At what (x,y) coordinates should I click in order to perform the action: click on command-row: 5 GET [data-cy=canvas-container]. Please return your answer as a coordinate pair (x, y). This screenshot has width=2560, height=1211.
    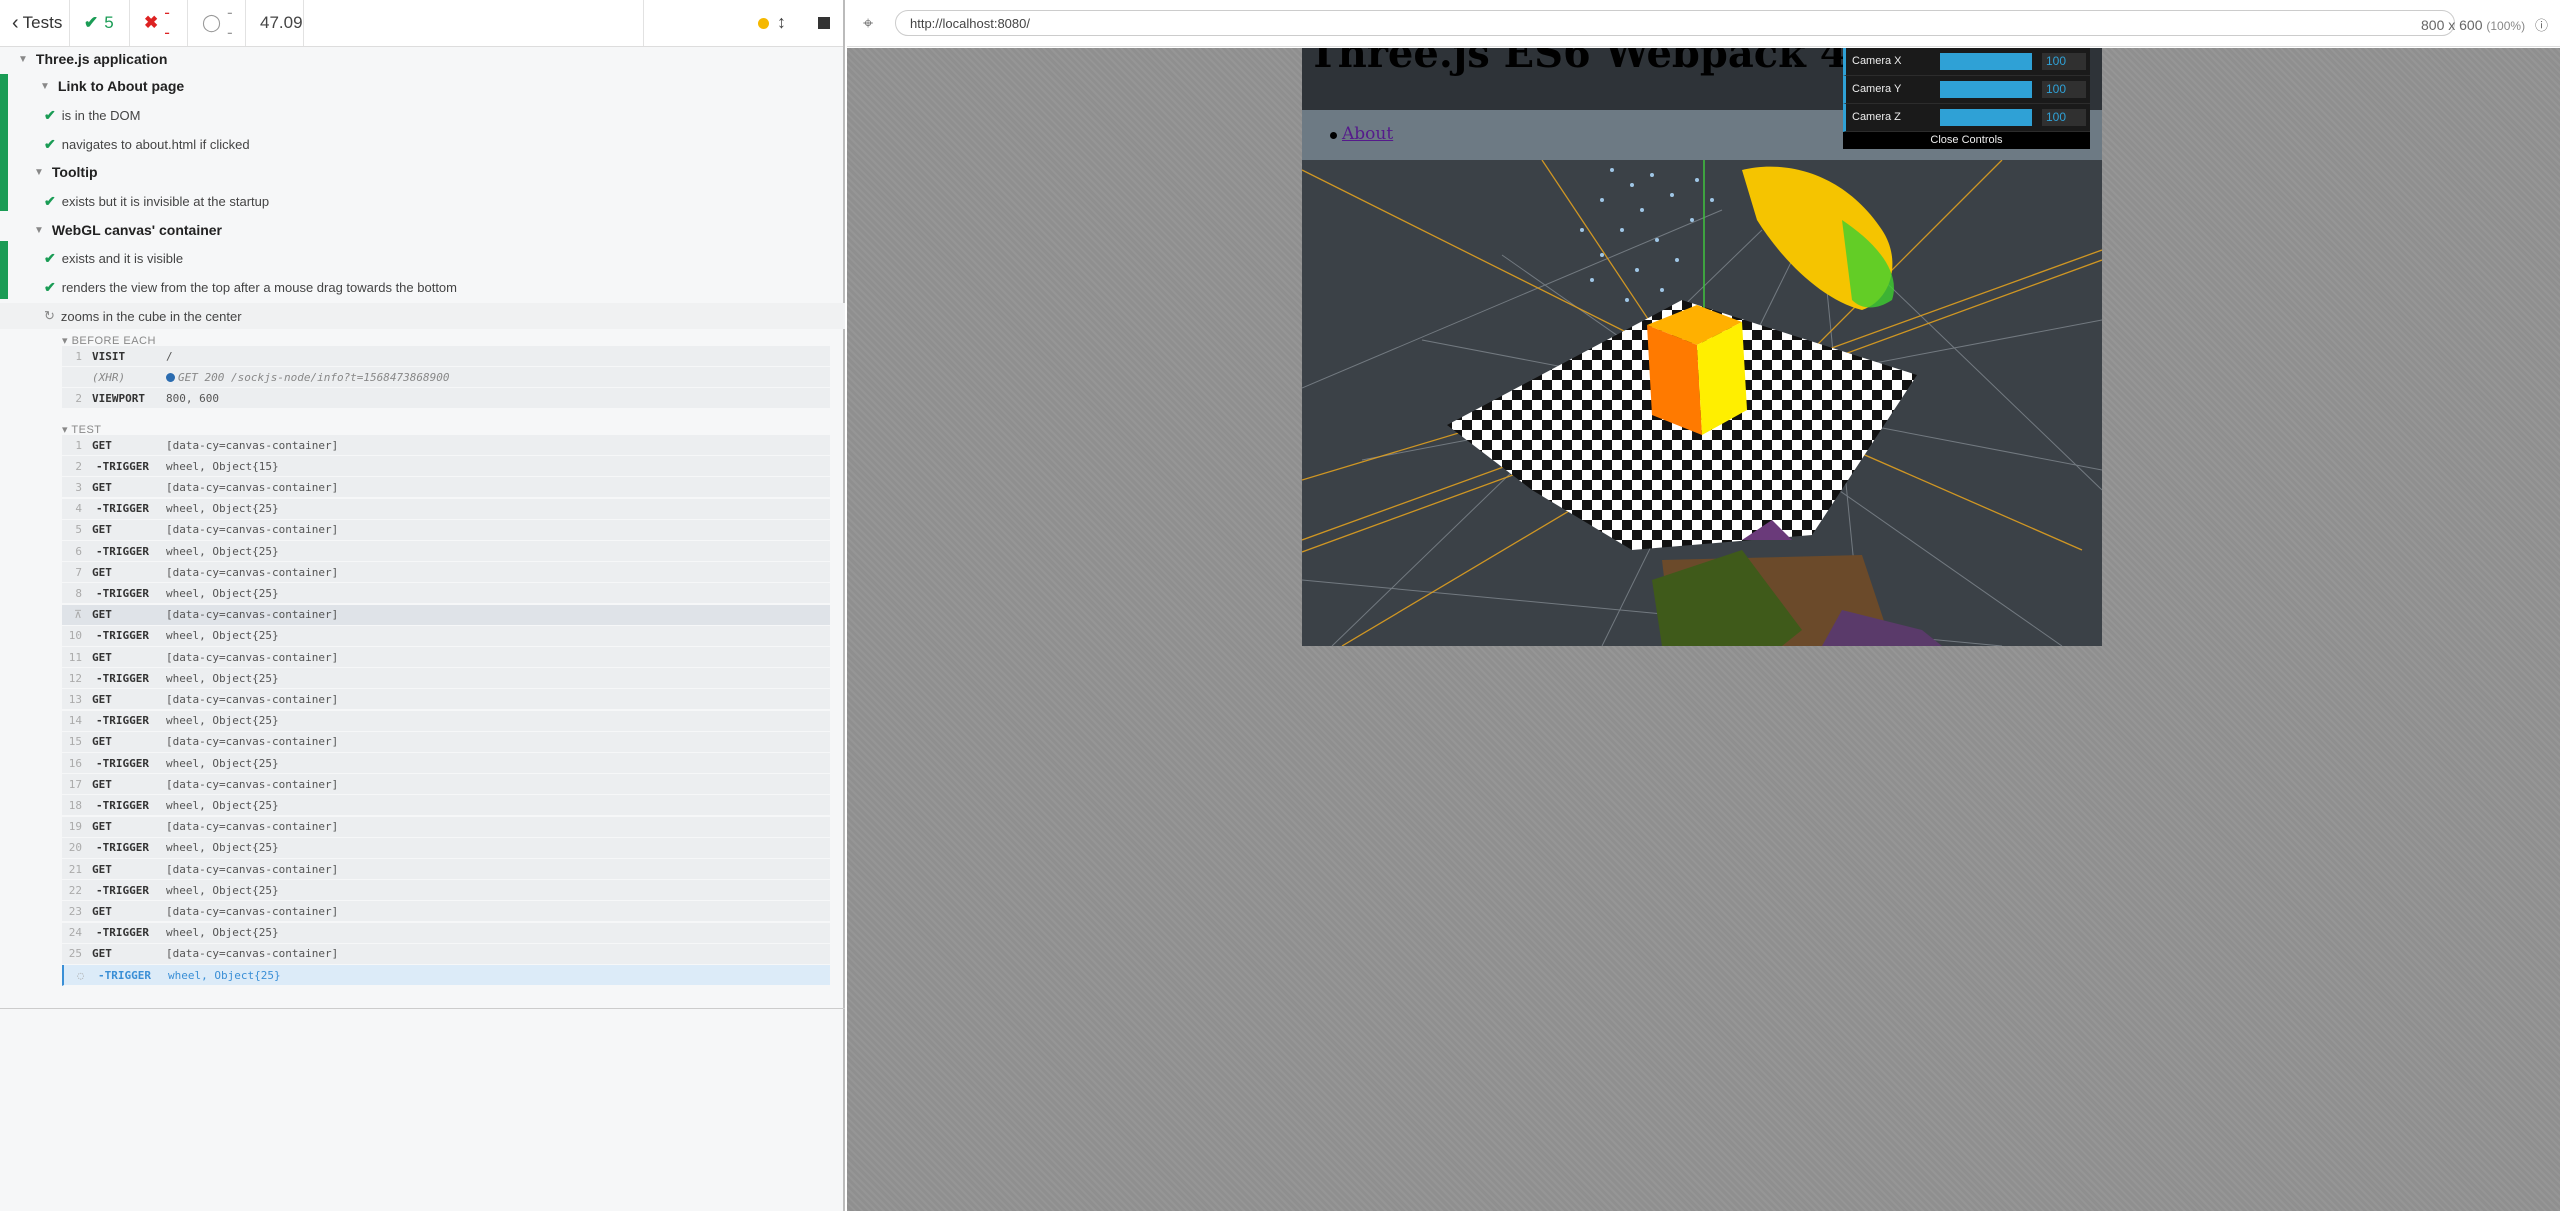
    Looking at the image, I should click on (446, 530).